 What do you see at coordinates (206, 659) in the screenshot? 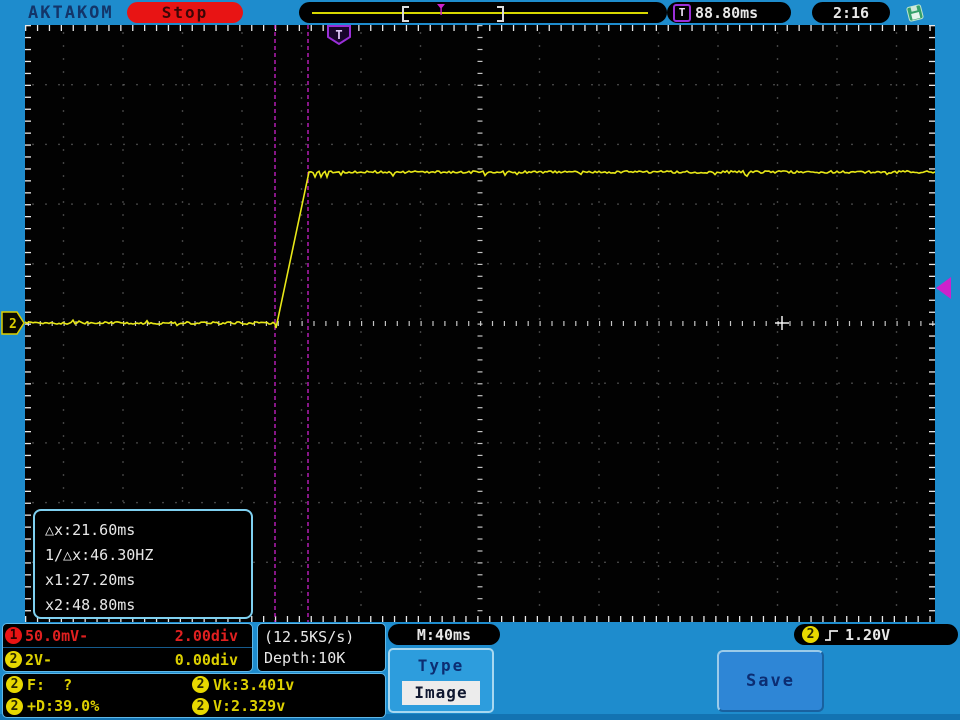
I see `channel2-offset: 0.00div` at bounding box center [206, 659].